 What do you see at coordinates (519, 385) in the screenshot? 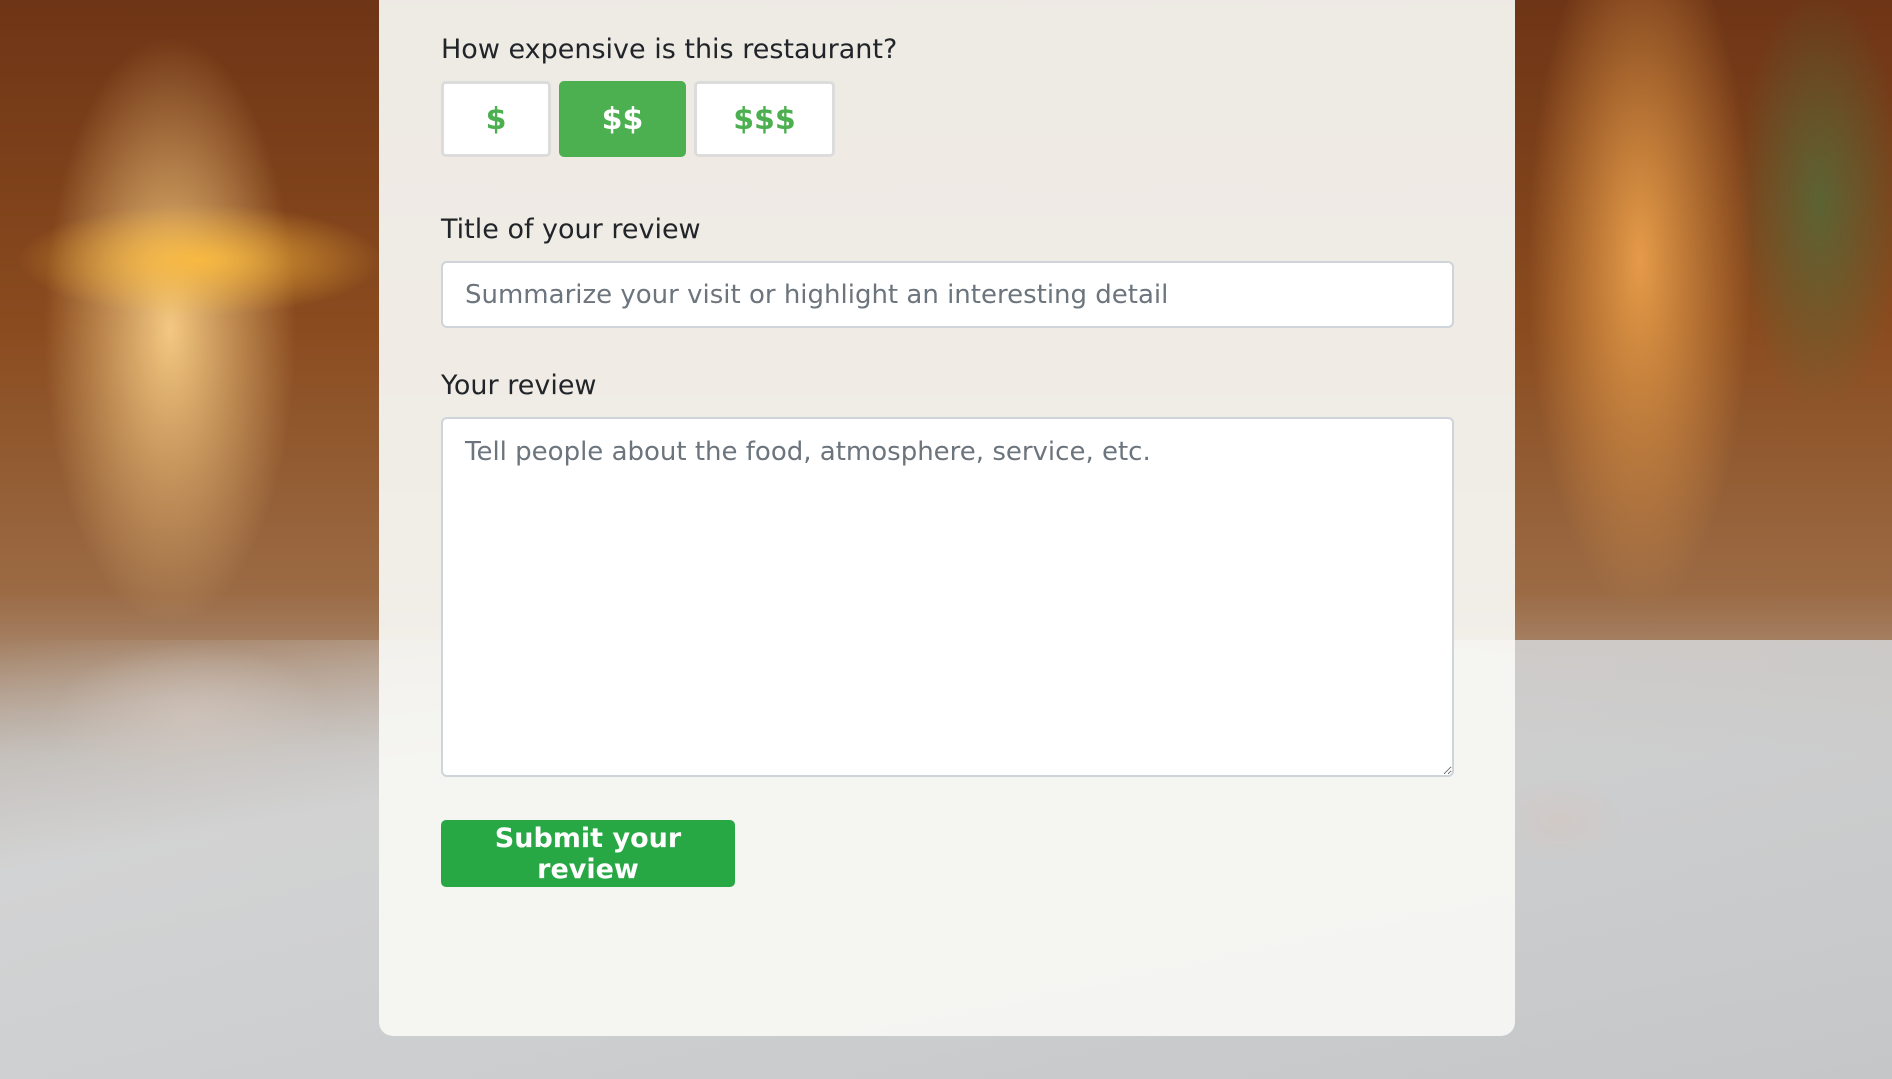
I see `review-body-label: Your review` at bounding box center [519, 385].